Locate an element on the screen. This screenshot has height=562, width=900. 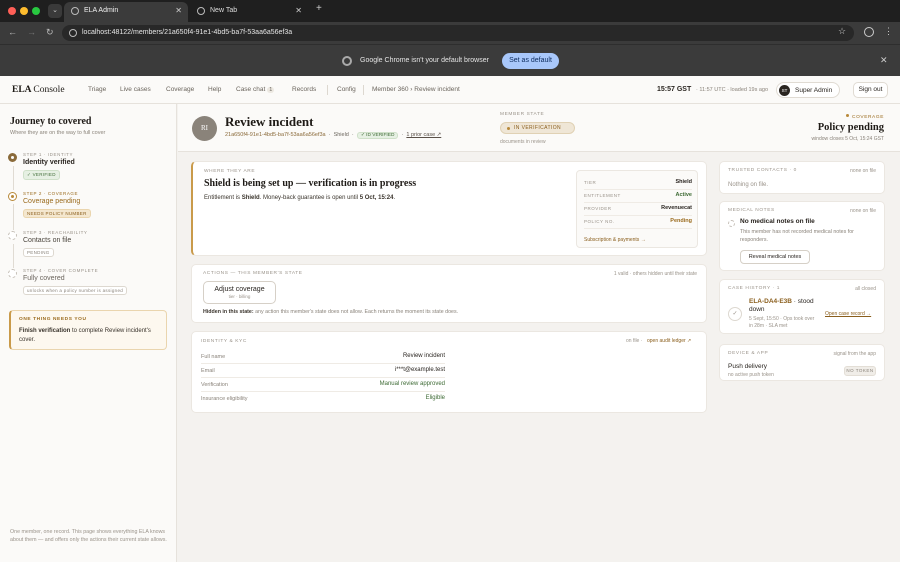
nav-coverage: Coverage is located at coordinates (180, 89).